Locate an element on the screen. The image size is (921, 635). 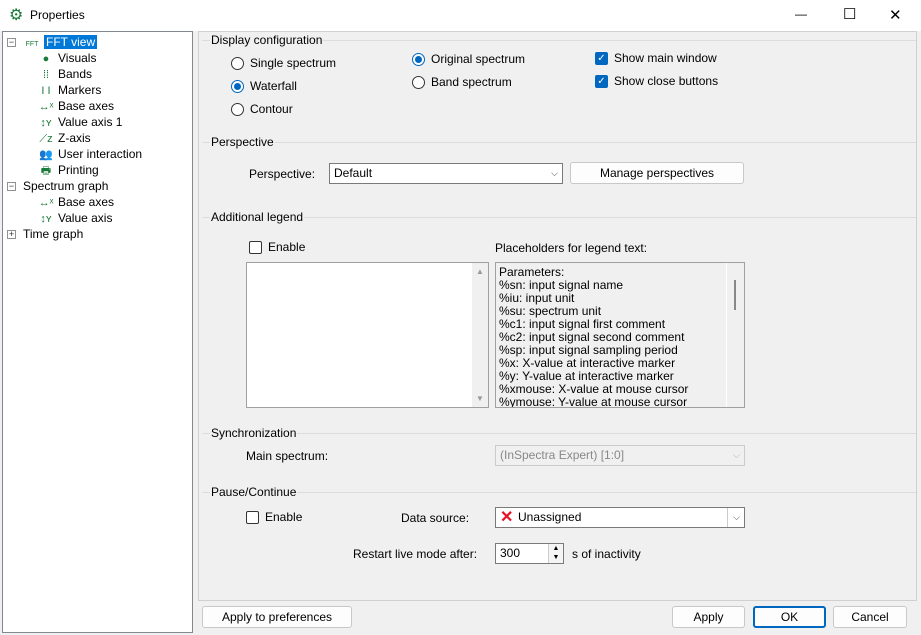
spinner-arrows: ▲ ▼ is located at coordinates (555, 553).